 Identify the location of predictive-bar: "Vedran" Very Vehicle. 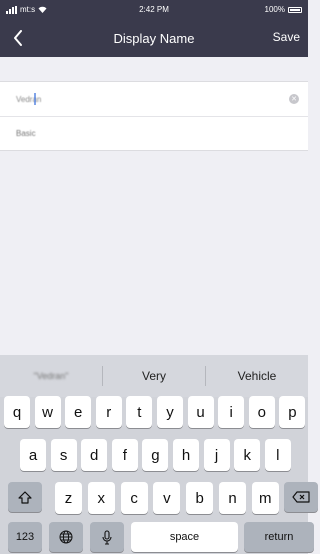
(154, 376).